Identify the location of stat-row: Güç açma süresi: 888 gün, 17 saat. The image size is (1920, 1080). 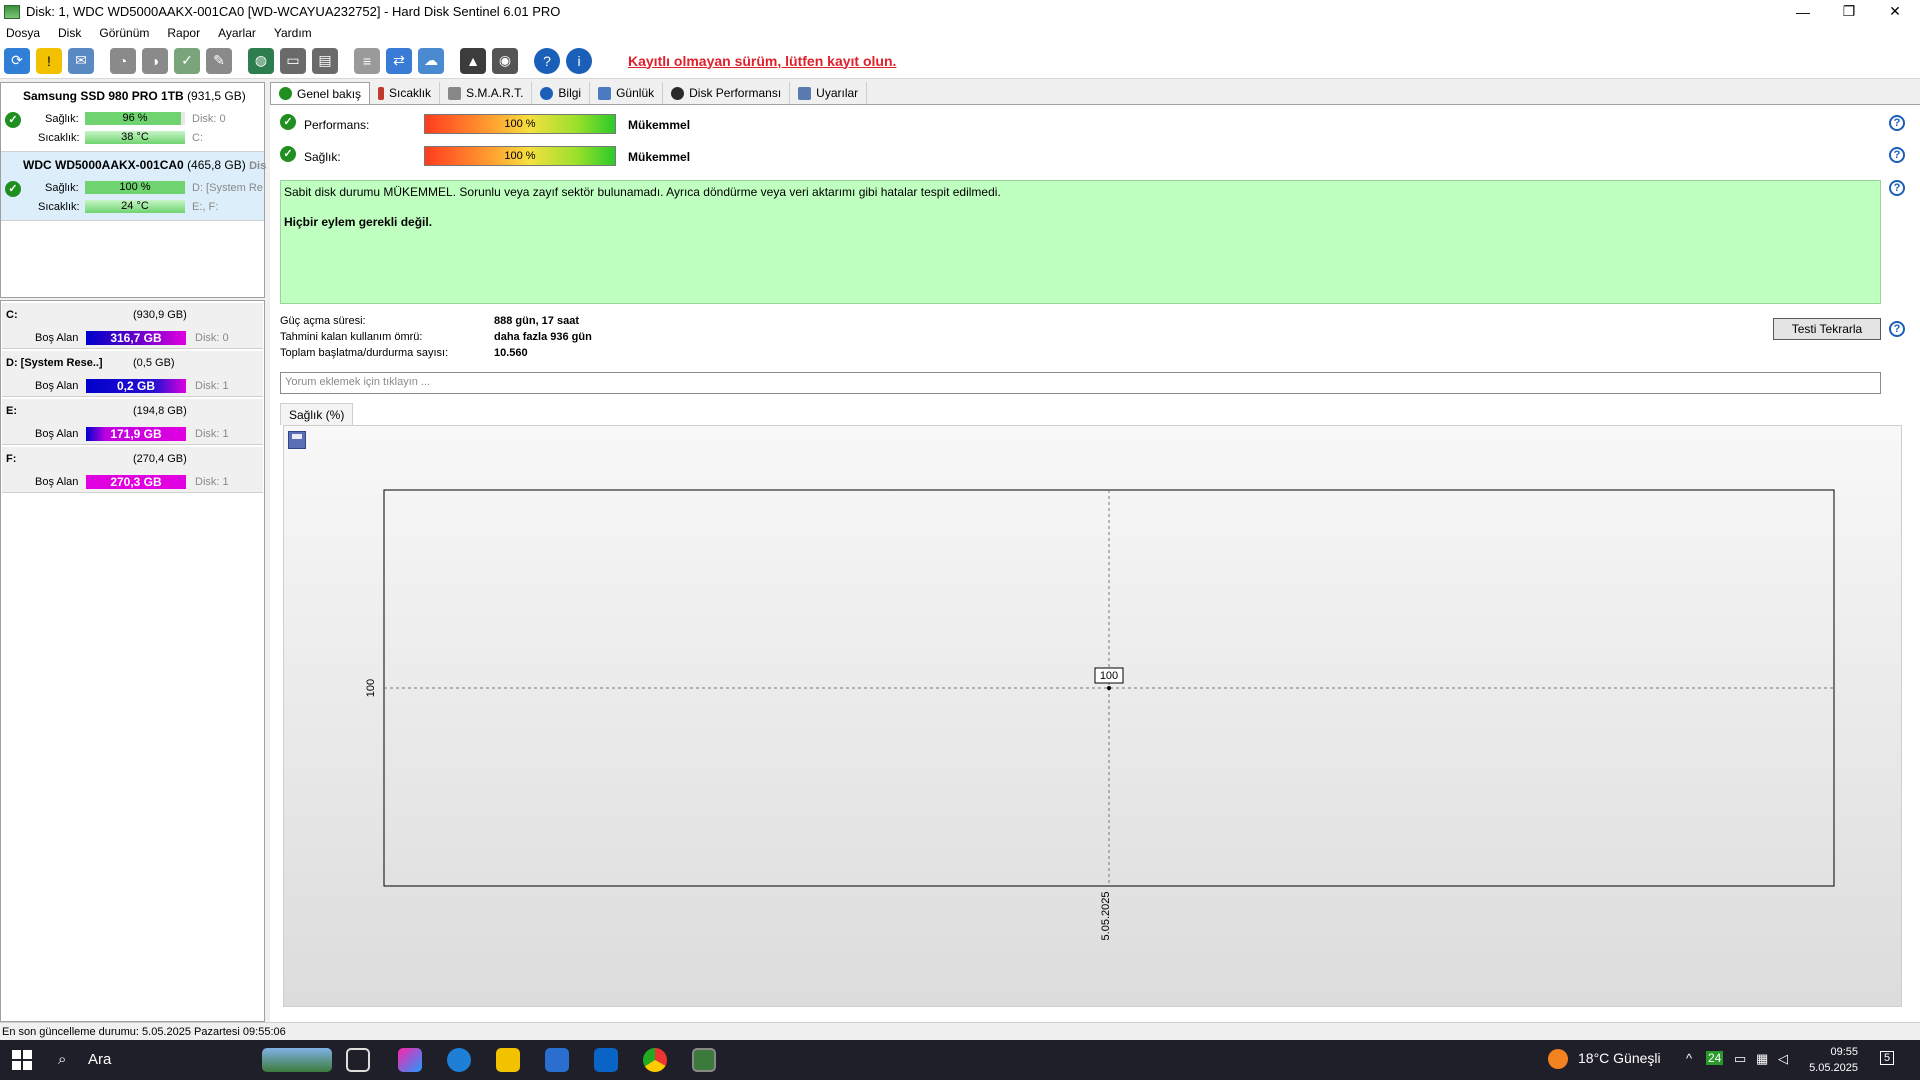
(429, 321).